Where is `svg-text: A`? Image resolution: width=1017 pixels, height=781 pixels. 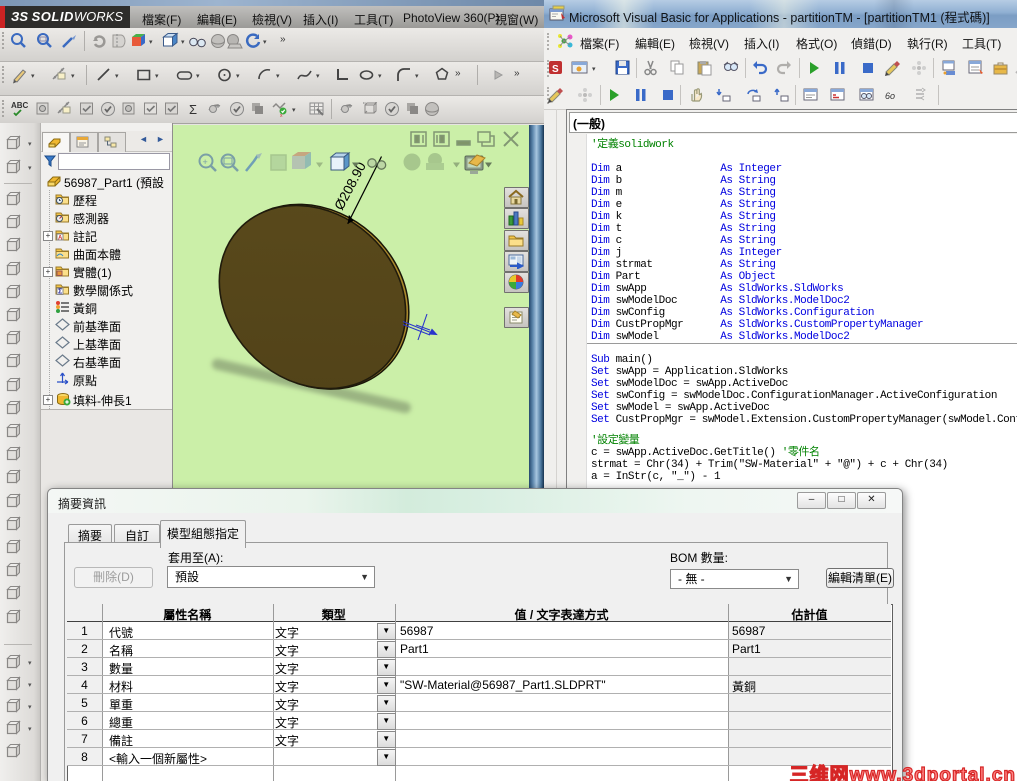
svg-text: A is located at coordinates (60, 239).